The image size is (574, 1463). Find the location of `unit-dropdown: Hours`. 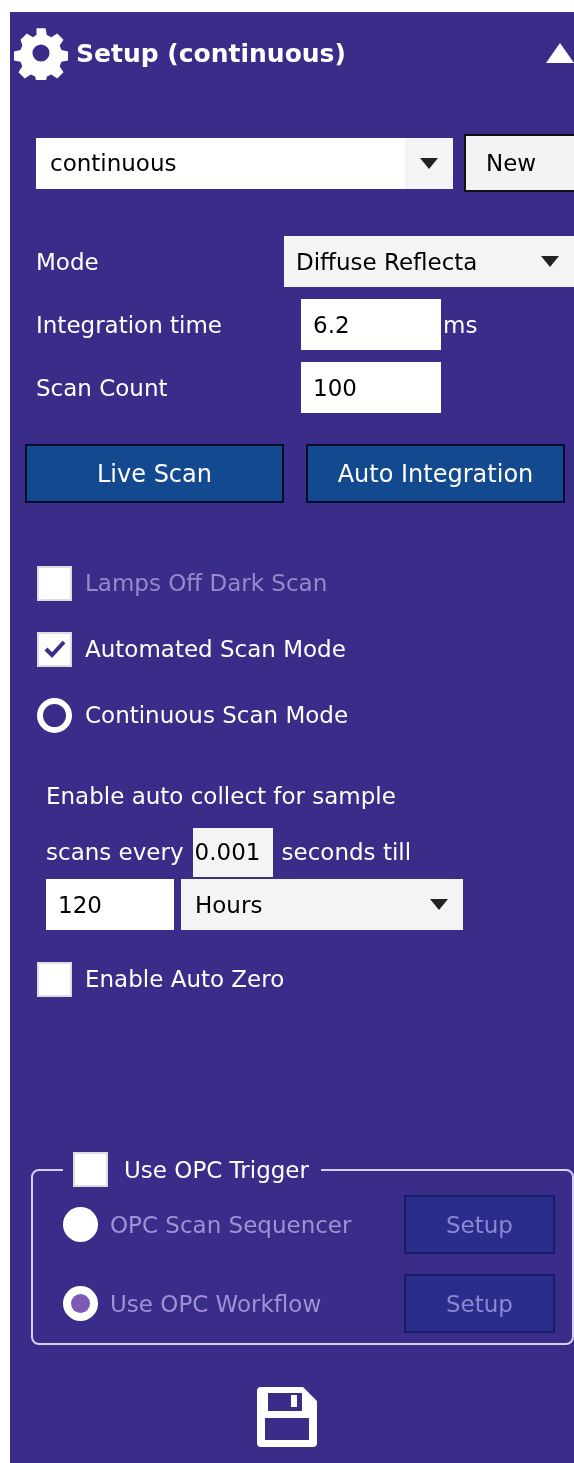

unit-dropdown: Hours is located at coordinates (322, 904).